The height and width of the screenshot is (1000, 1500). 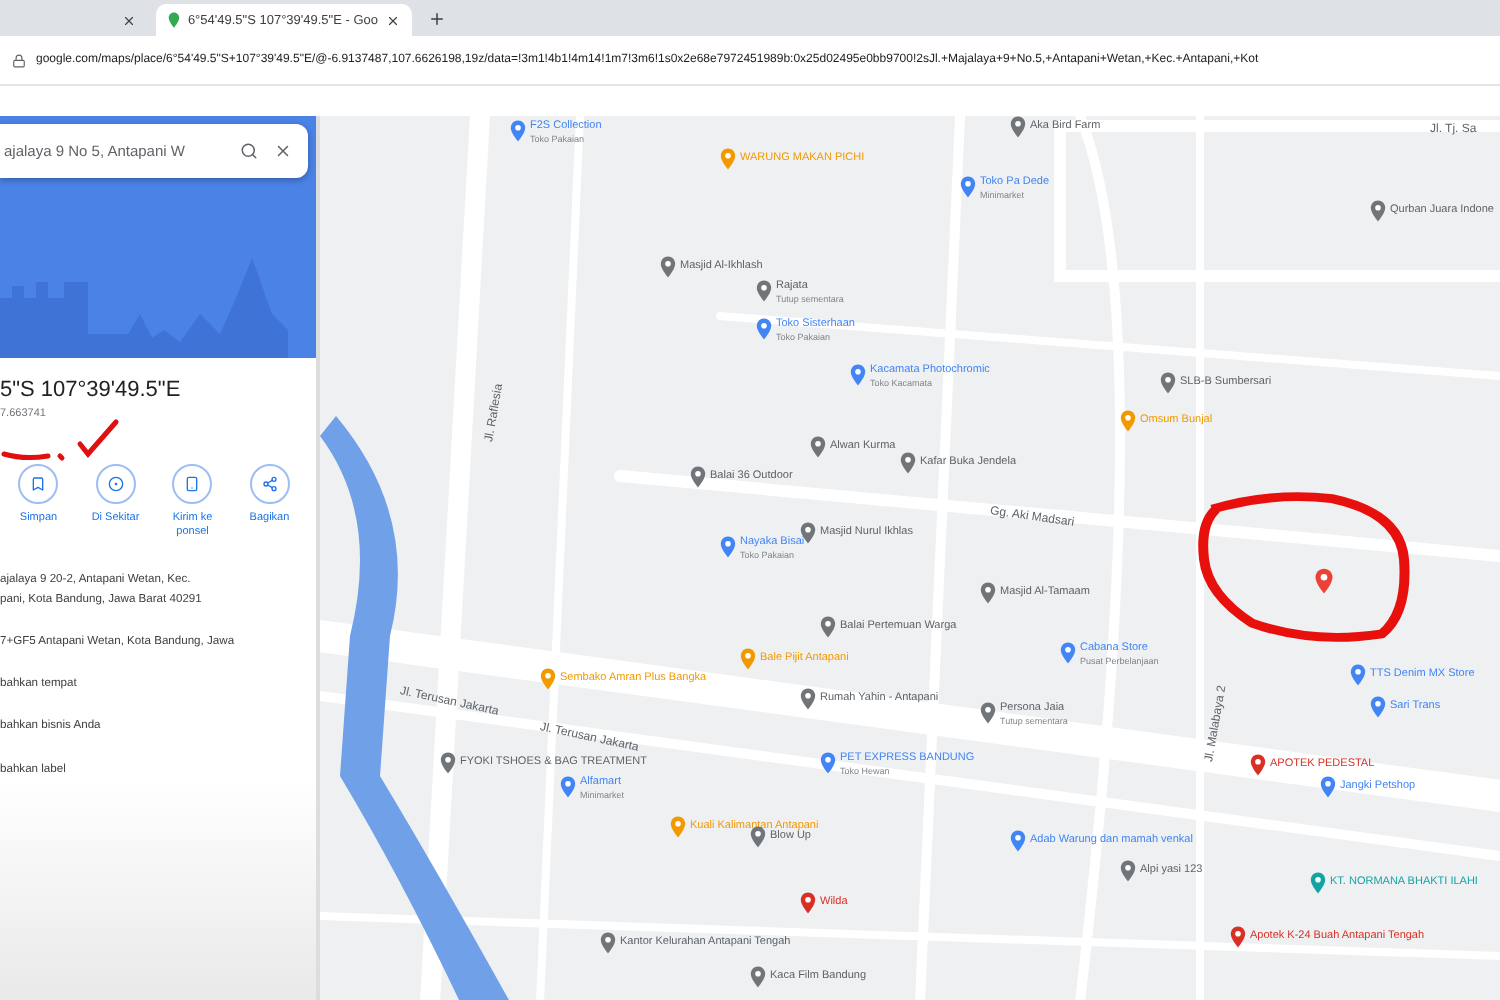 What do you see at coordinates (19, 60) in the screenshot?
I see `lock-icon` at bounding box center [19, 60].